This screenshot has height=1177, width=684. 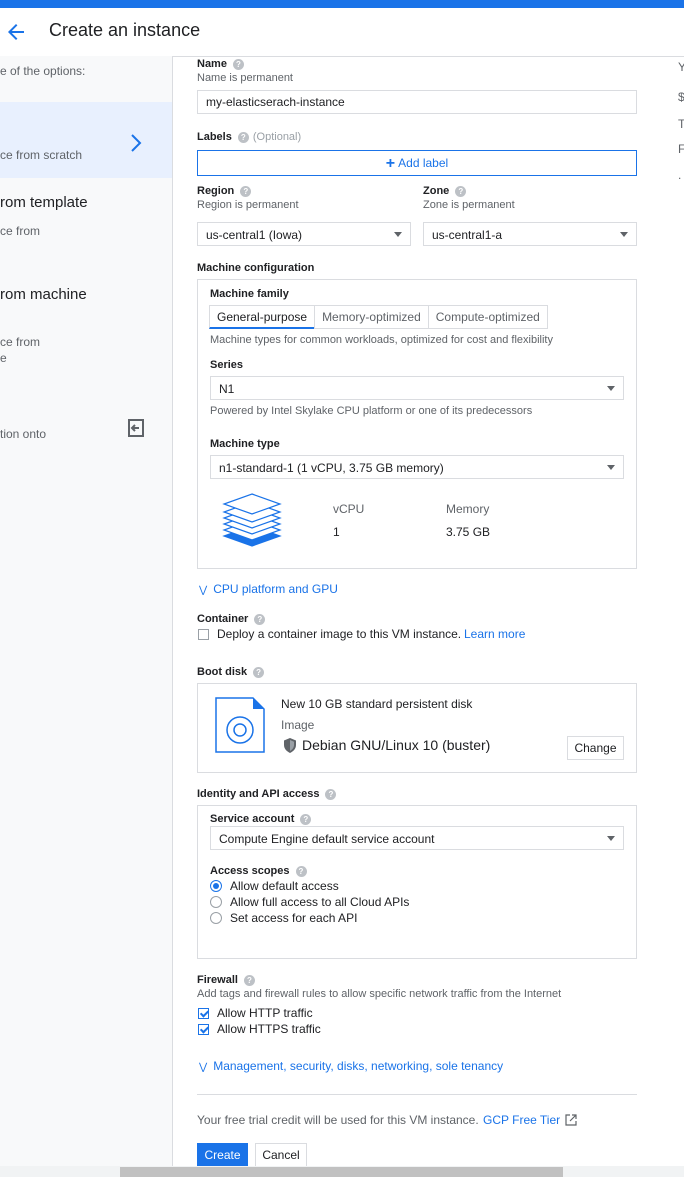 I want to click on chevron-right-icon, so click(x=136, y=143).